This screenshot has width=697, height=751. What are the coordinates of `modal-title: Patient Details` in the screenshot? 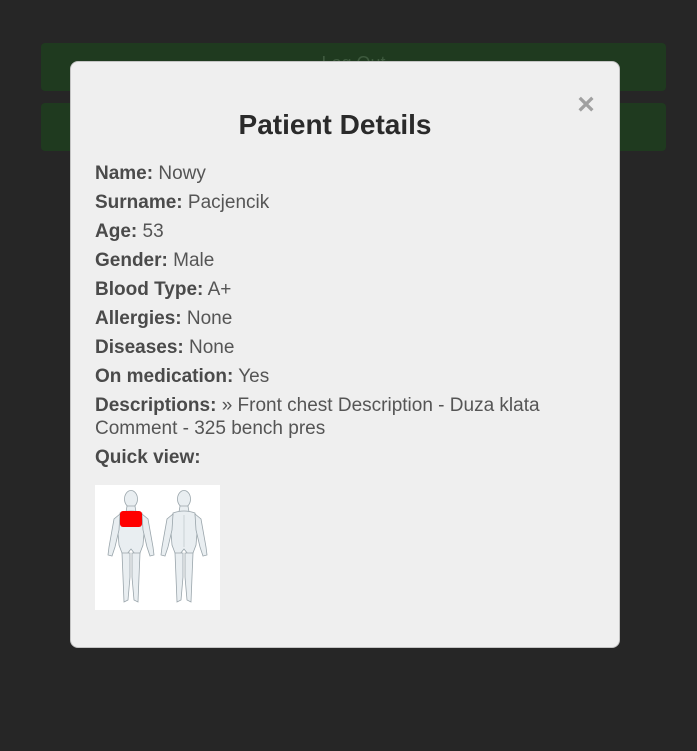 It's located at (335, 124).